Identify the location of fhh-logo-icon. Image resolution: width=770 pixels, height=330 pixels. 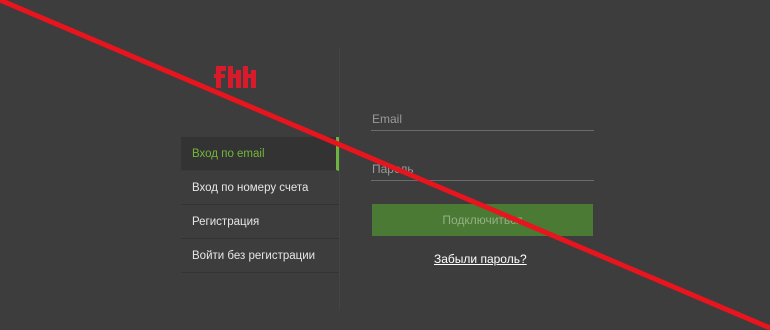
(235, 77).